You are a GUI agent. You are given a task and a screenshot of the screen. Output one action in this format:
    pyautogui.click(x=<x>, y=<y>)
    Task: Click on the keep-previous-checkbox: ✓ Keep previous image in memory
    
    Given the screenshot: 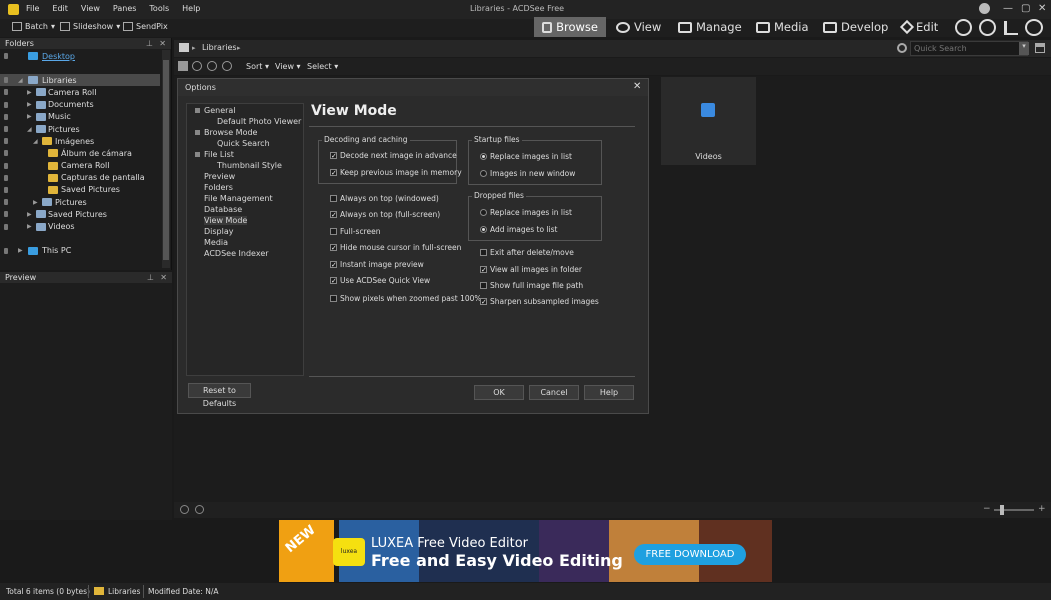 What is the action you would take?
    pyautogui.click(x=396, y=172)
    